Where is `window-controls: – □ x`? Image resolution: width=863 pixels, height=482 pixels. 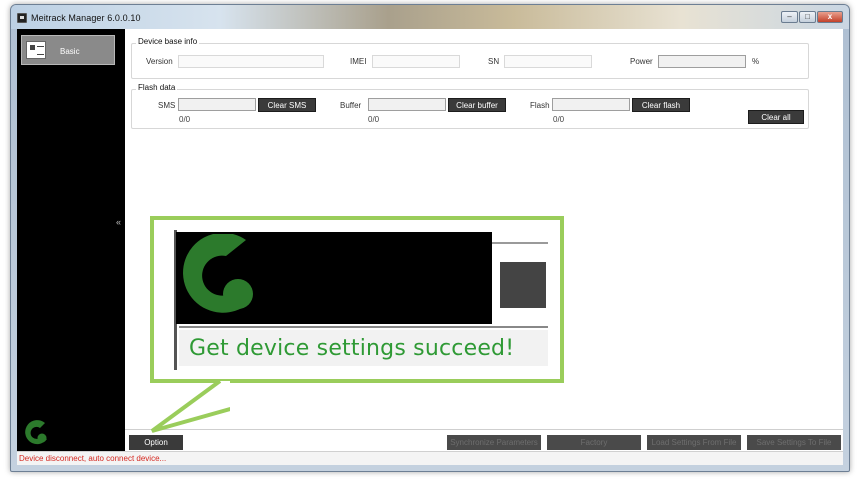
window-controls: – □ x is located at coordinates (812, 17).